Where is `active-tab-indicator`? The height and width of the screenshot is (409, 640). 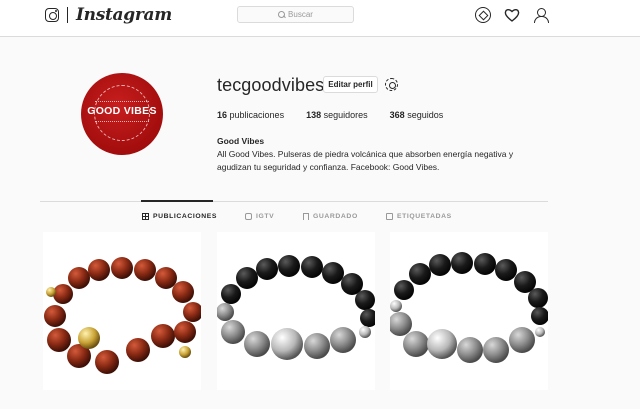 active-tab-indicator is located at coordinates (177, 201).